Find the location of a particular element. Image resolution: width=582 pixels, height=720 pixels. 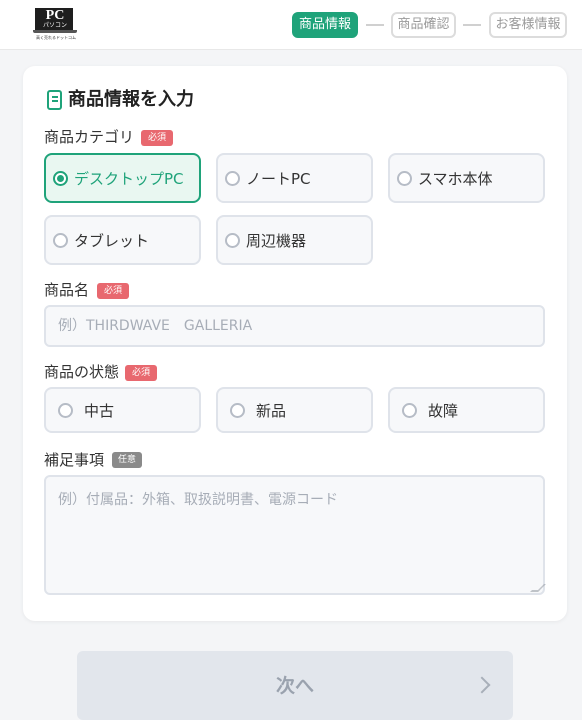

condition-option-new: 新品 is located at coordinates (294, 410).